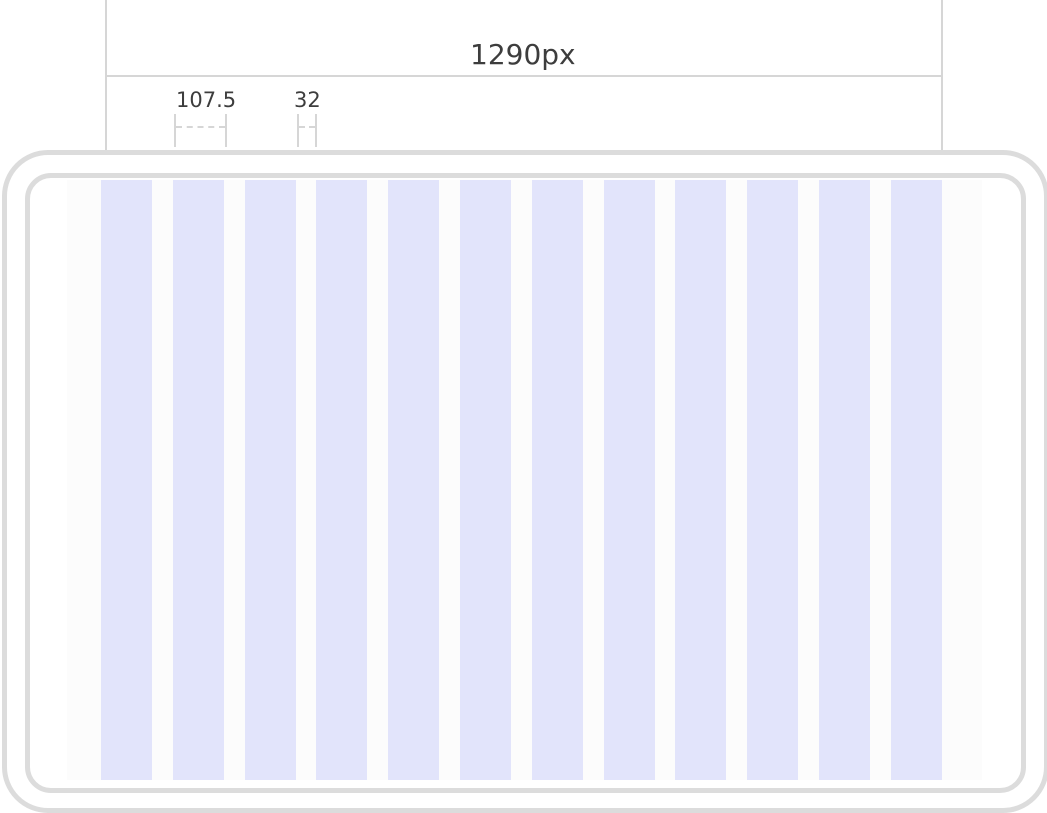 The image size is (1047, 813). I want to click on gutter-width-label: 32, so click(307, 100).